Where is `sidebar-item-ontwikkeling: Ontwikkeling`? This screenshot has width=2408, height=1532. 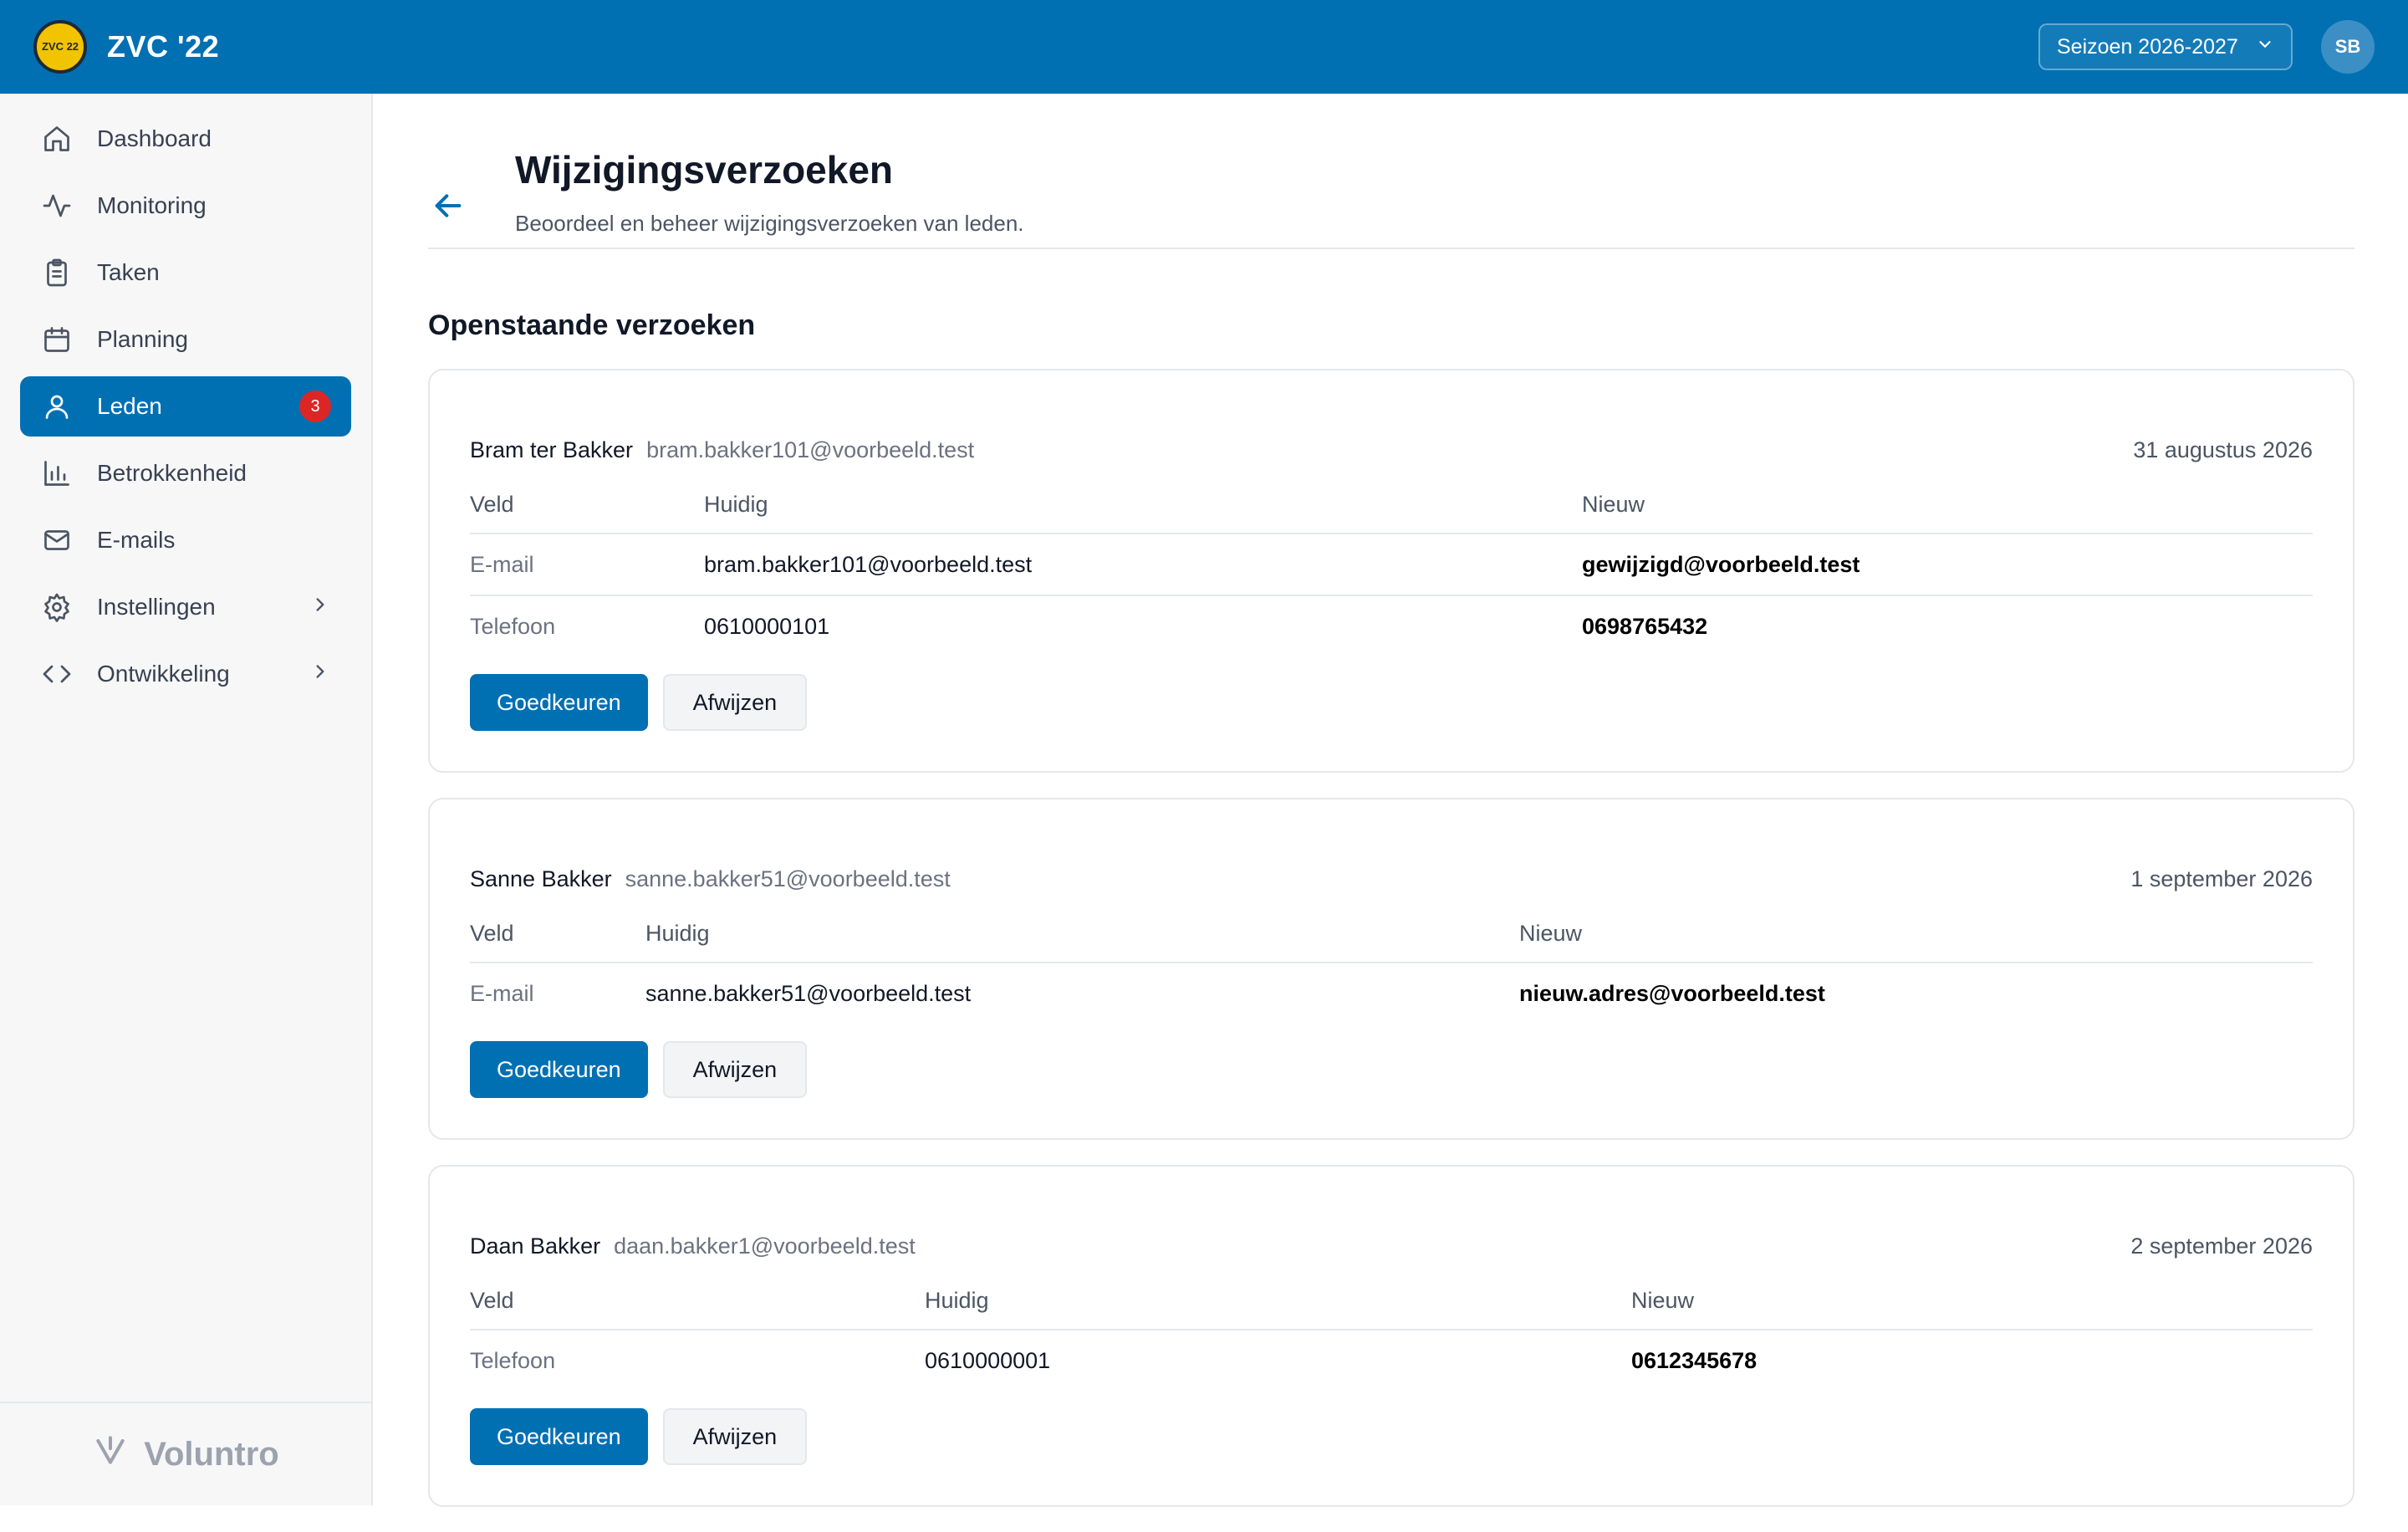 sidebar-item-ontwikkeling: Ontwikkeling is located at coordinates (185, 674).